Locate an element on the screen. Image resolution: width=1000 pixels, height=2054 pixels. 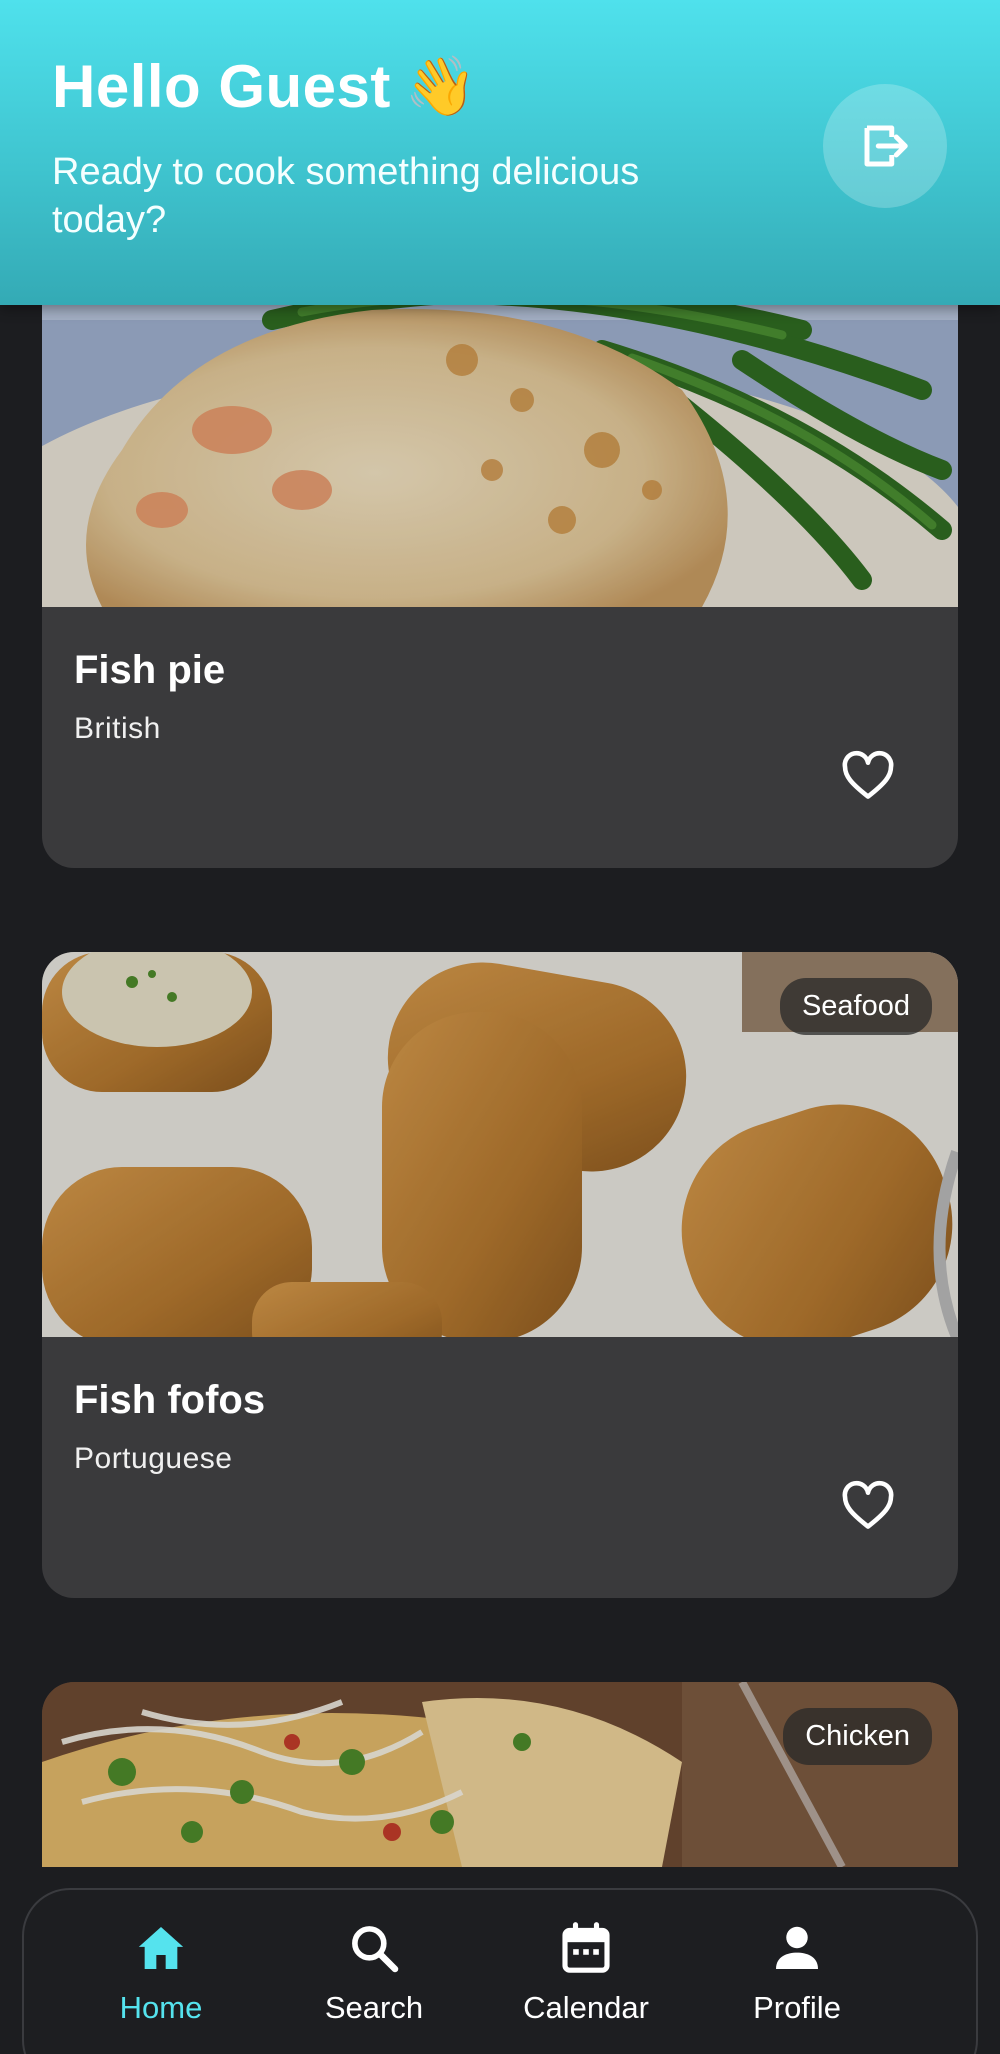
logout-icon is located at coordinates (886, 146).